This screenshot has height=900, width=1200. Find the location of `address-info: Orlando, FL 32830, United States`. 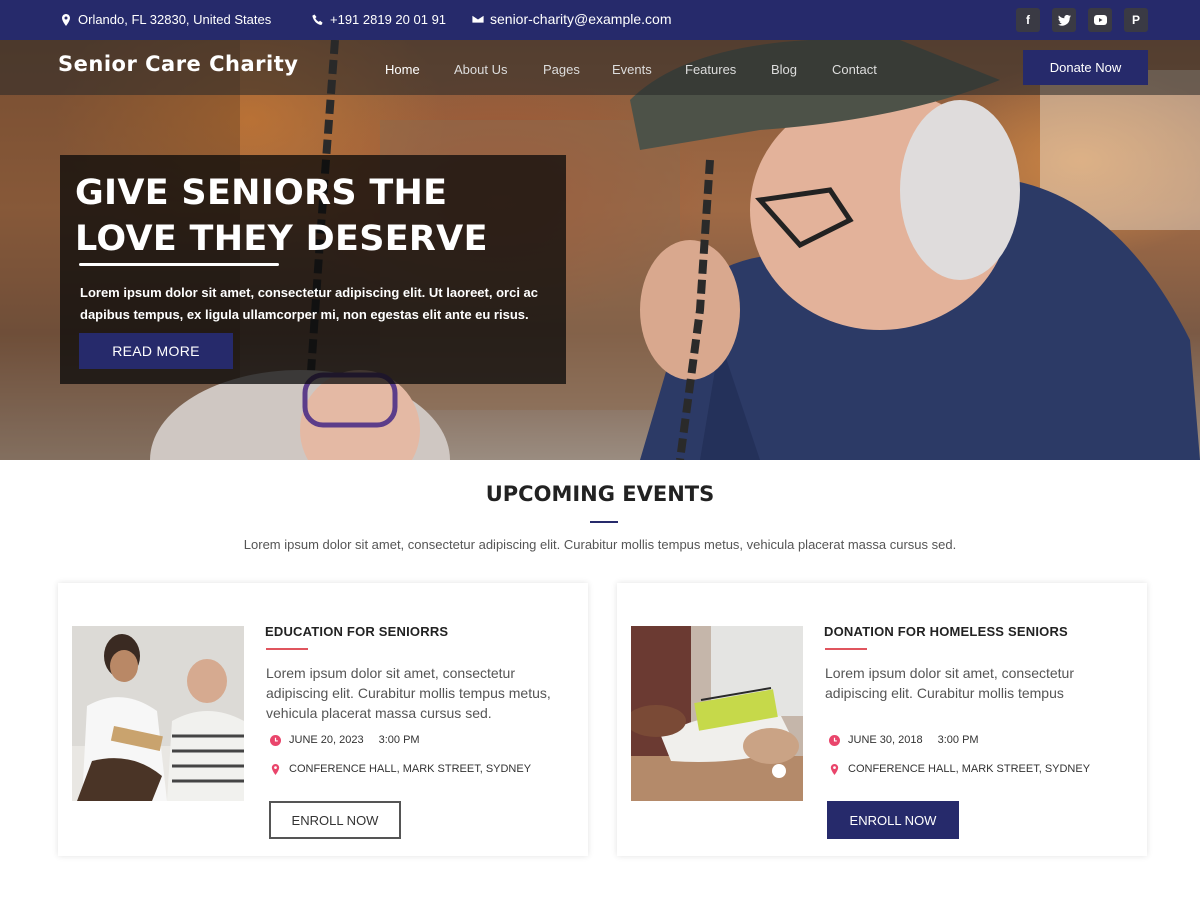

address-info: Orlando, FL 32830, United States is located at coordinates (165, 19).